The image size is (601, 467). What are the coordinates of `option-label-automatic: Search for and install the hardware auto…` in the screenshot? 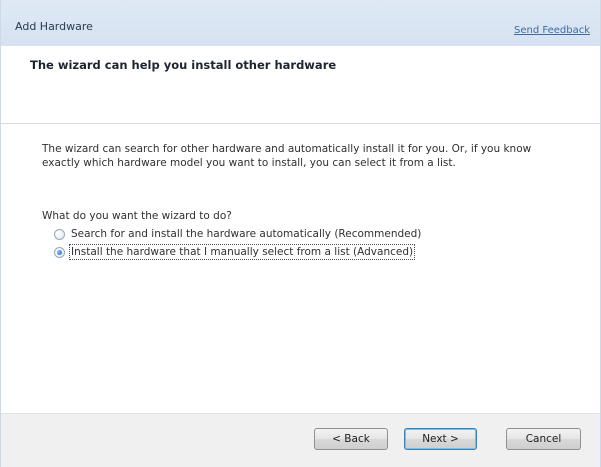 It's located at (246, 234).